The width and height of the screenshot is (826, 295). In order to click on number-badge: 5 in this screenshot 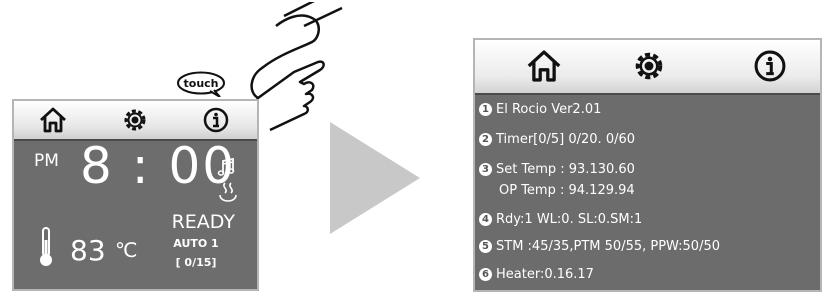, I will do `click(485, 246)`.